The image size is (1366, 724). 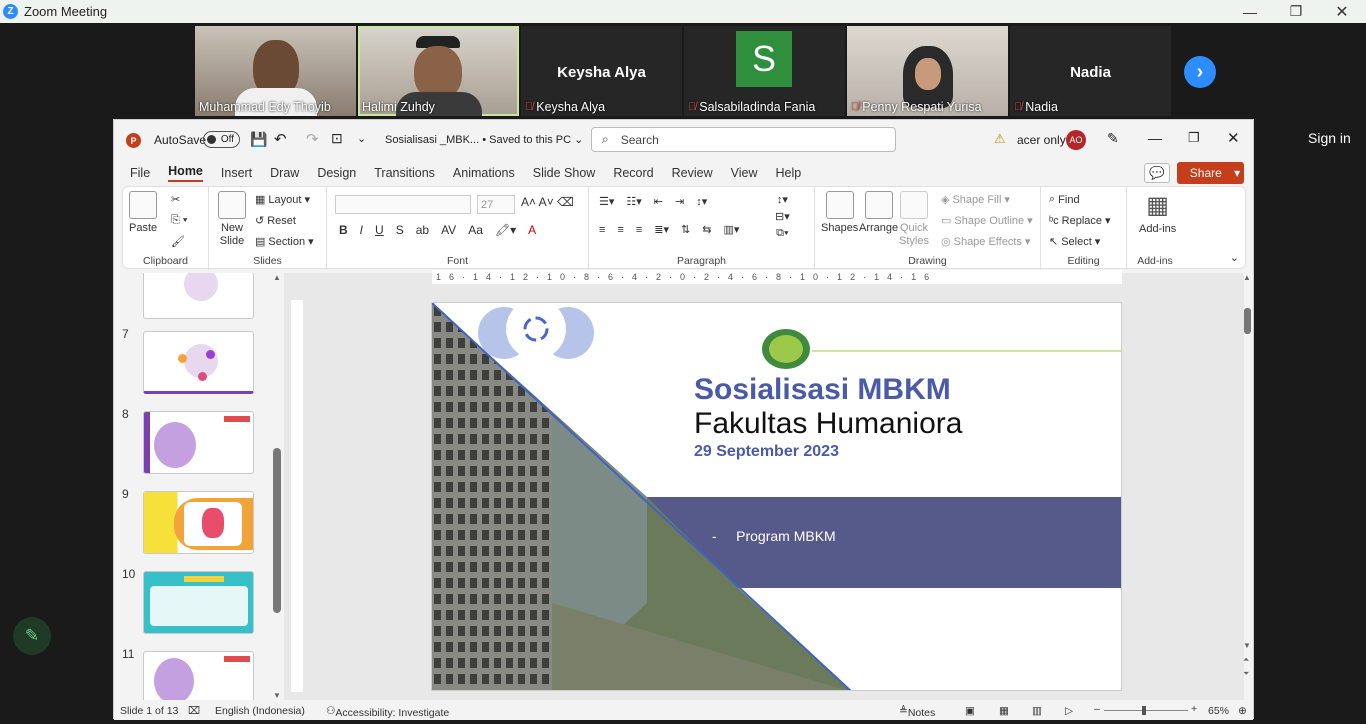 What do you see at coordinates (221, 139) in the screenshot?
I see `autosave-toggle: Off` at bounding box center [221, 139].